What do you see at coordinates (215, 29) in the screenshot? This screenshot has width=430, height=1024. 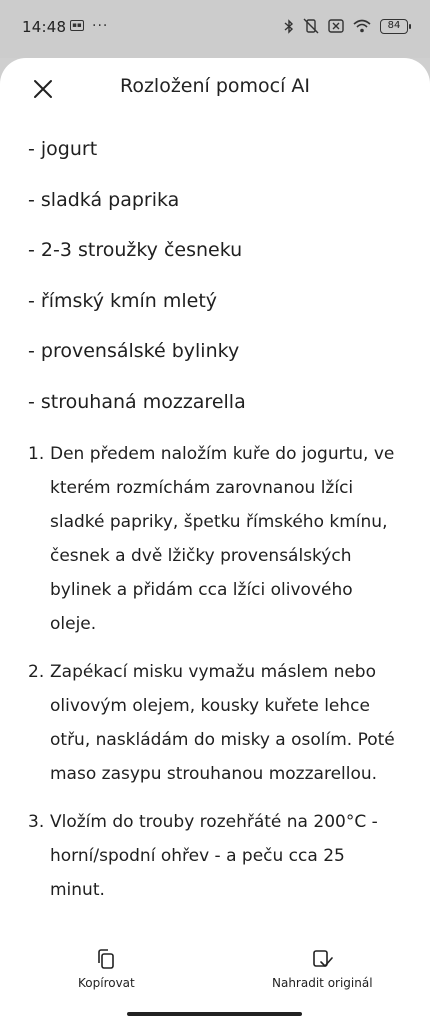 I see `status-bar: 14:48 ▪▪ ··· 84` at bounding box center [215, 29].